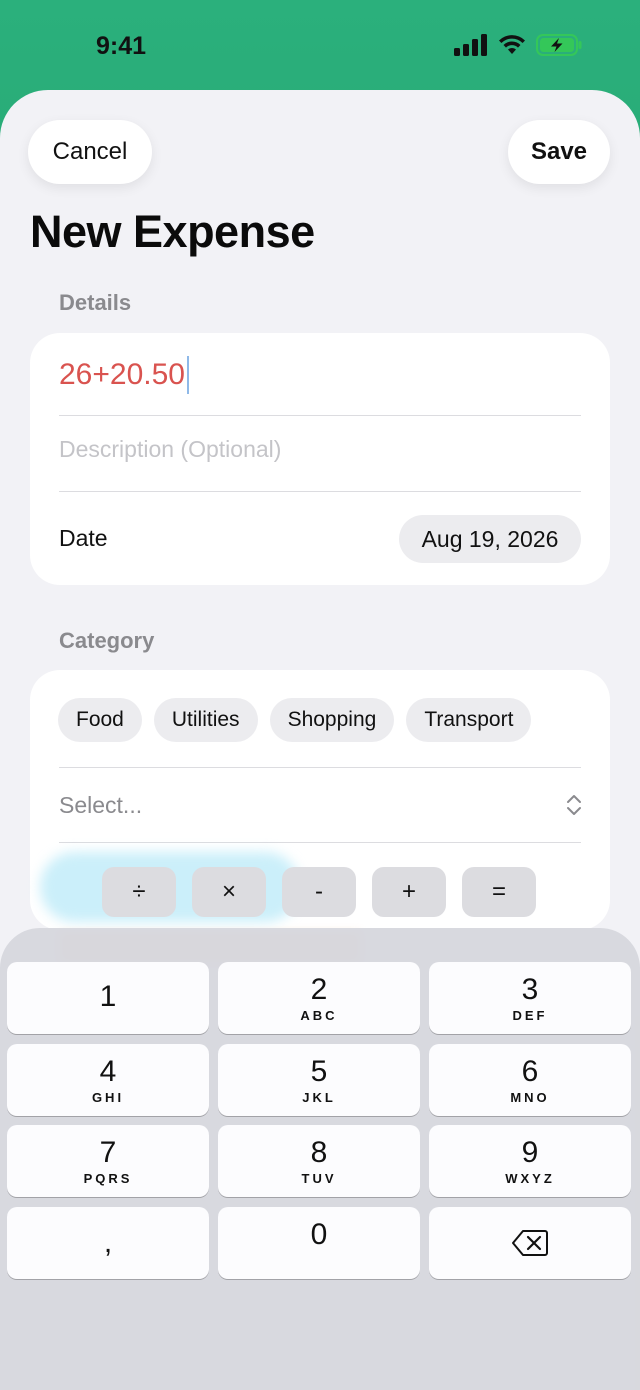 The height and width of the screenshot is (1390, 640). What do you see at coordinates (108, 1178) in the screenshot?
I see `key-letters: PQRS` at bounding box center [108, 1178].